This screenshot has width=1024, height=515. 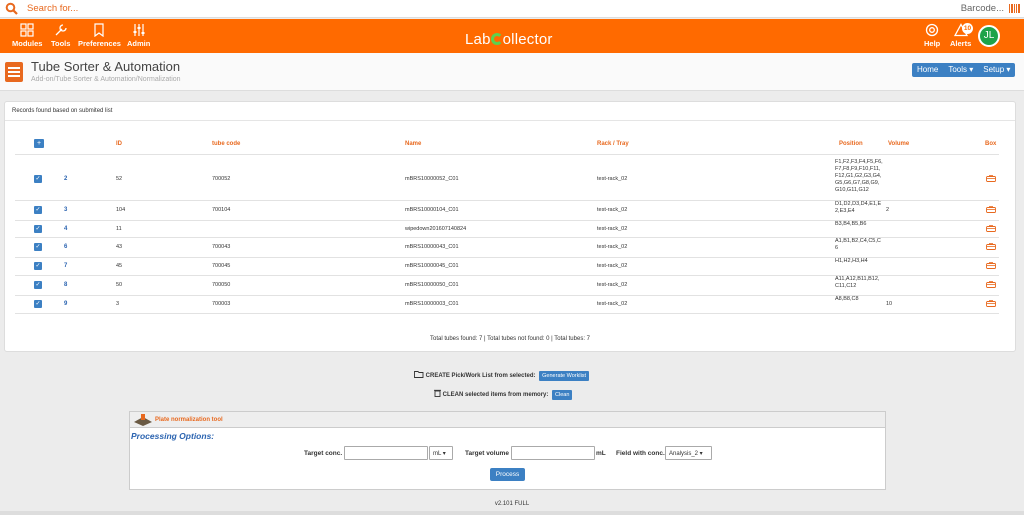 I want to click on field-with-conc-select: Analysis_2 ▾, so click(x=688, y=453).